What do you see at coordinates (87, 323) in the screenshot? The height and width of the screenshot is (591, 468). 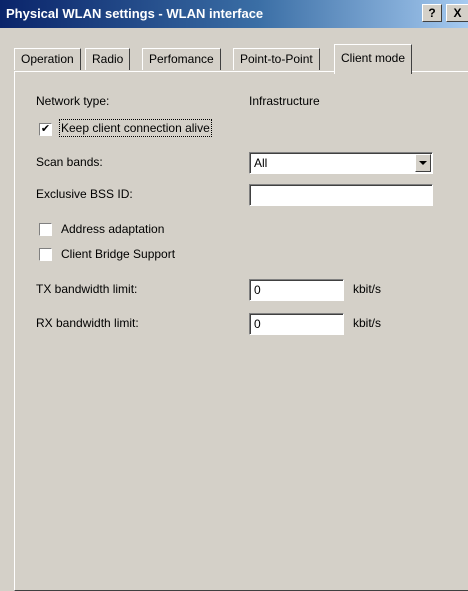 I see `rx-bandwidth-label: RX bandwidth limit:` at bounding box center [87, 323].